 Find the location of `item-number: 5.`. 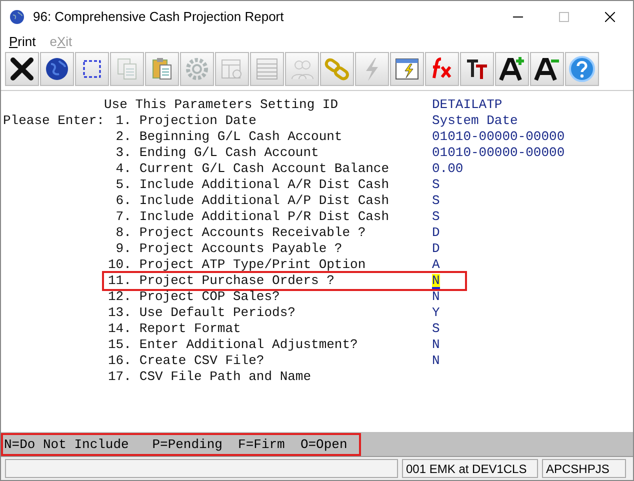

item-number: 5. is located at coordinates (123, 185).